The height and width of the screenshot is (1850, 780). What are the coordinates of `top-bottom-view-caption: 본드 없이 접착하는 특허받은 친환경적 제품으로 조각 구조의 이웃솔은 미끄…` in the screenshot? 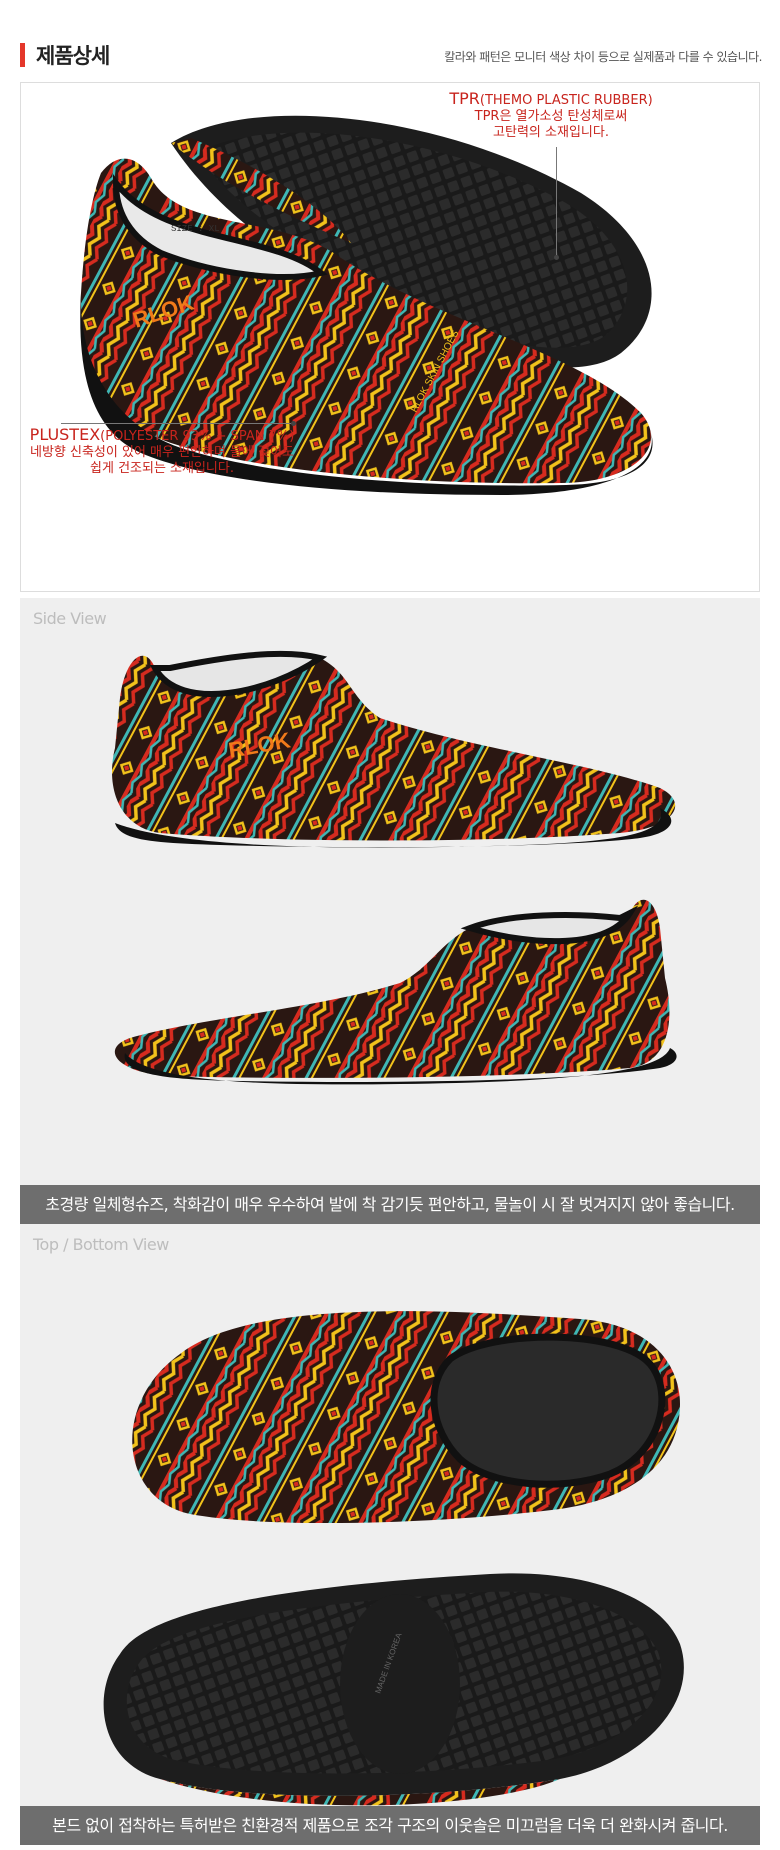 It's located at (390, 1825).